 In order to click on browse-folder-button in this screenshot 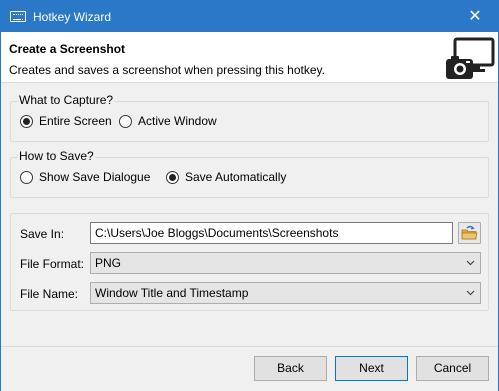, I will do `click(469, 233)`.